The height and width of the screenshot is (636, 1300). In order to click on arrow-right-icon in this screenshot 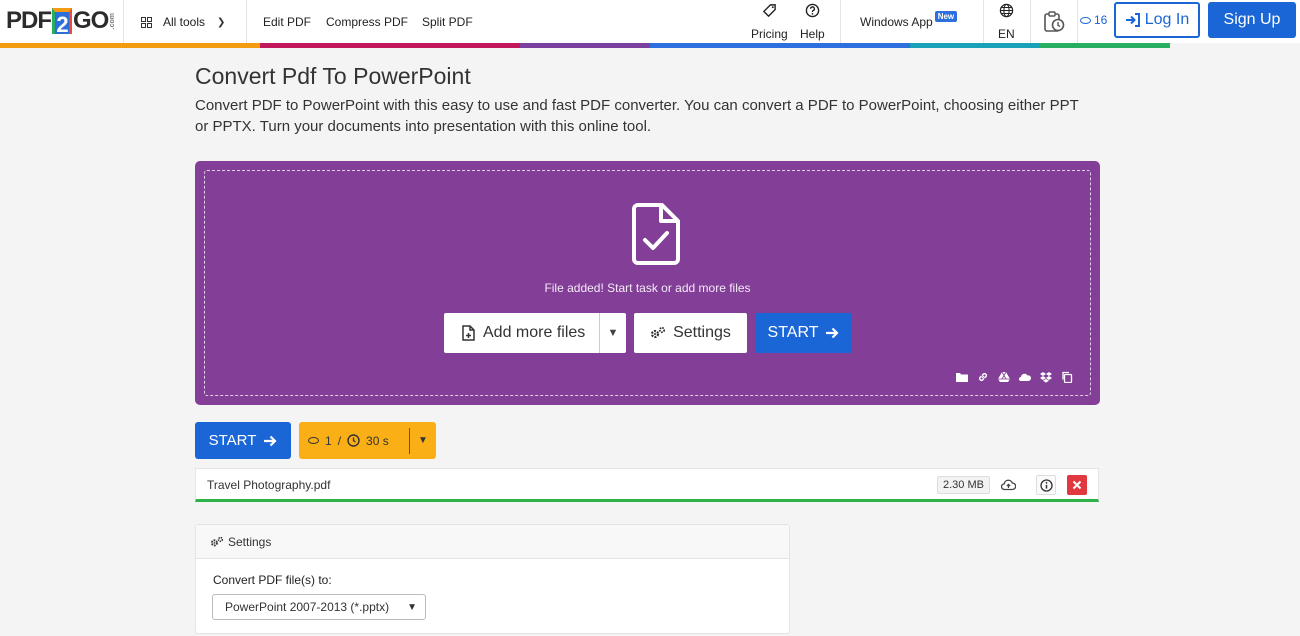, I will do `click(833, 333)`.